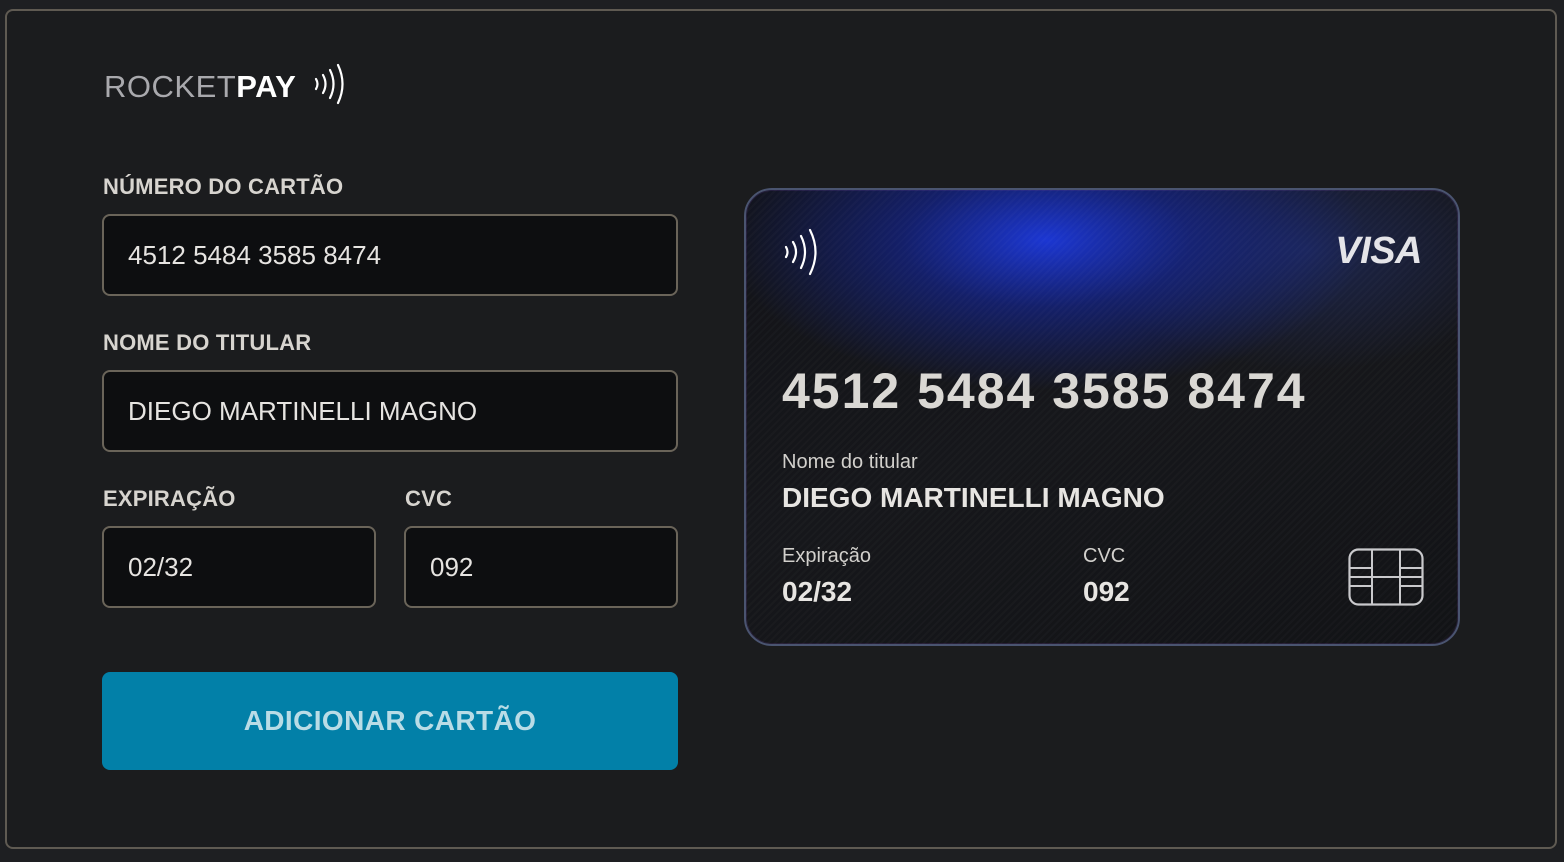 This screenshot has width=1564, height=862. What do you see at coordinates (1386, 579) in the screenshot?
I see `chip-icon` at bounding box center [1386, 579].